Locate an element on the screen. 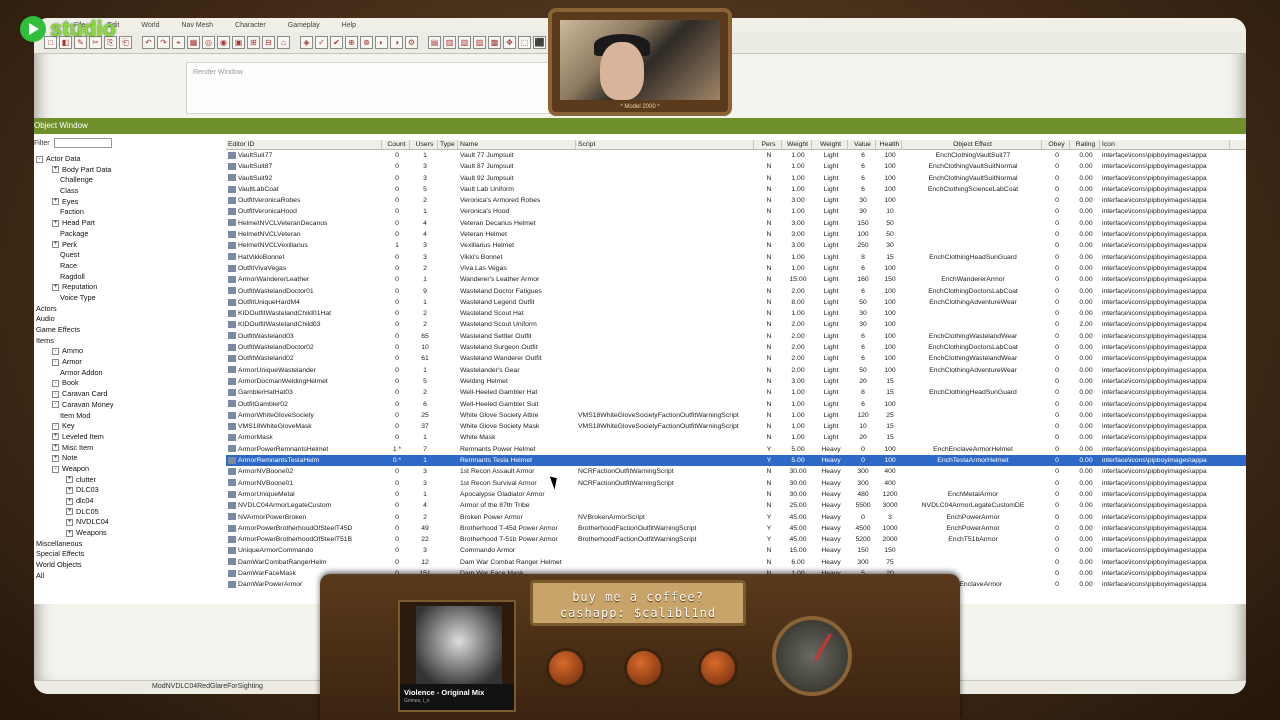  tree-node: Faction is located at coordinates (128, 212).